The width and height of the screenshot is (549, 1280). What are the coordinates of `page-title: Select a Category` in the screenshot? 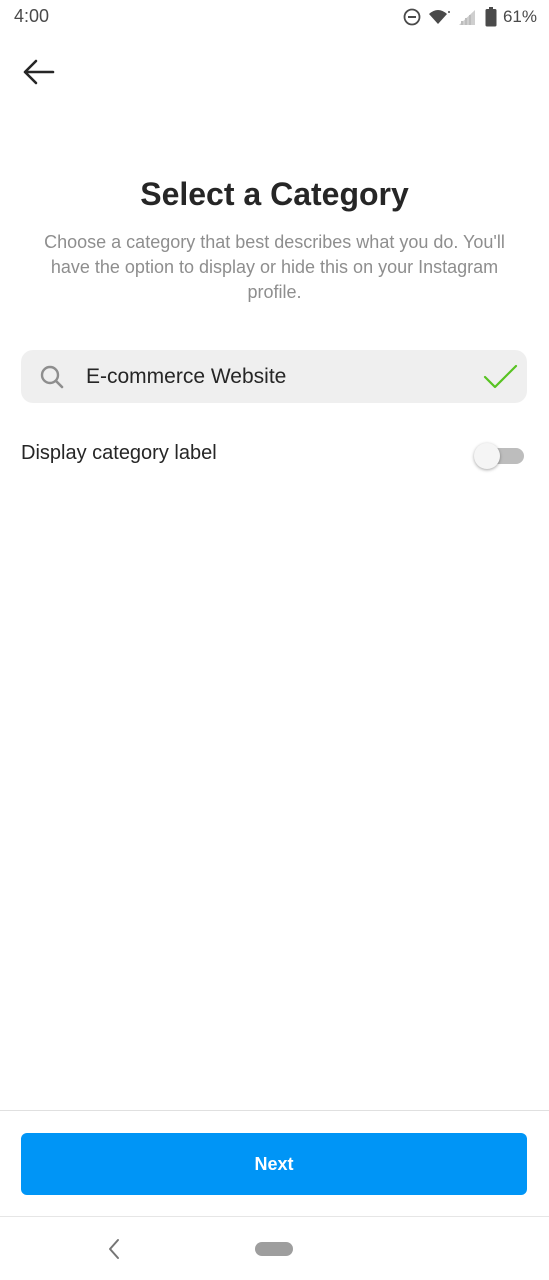 It's located at (274, 194).